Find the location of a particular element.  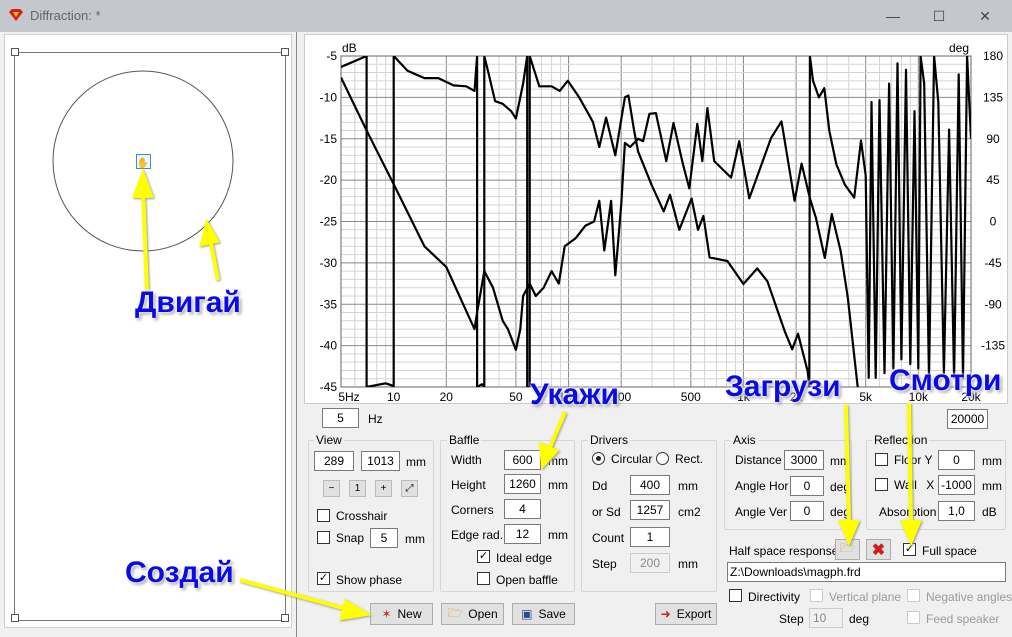

y-tick-label: -15 is located at coordinates (329, 139).